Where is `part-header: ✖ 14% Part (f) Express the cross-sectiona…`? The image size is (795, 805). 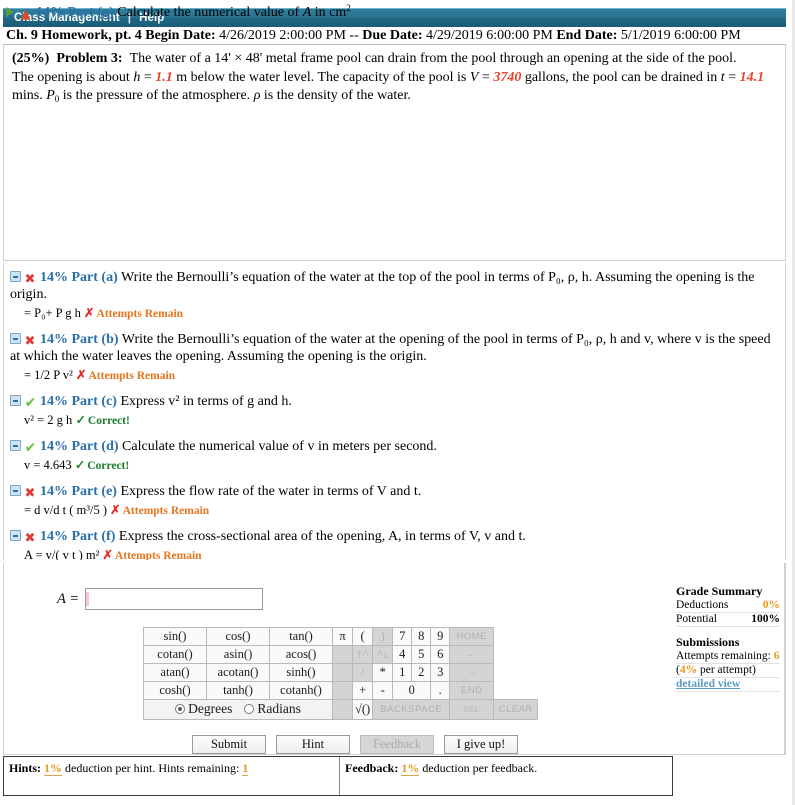 part-header: ✖ 14% Part (f) Express the cross-sectiona… is located at coordinates (393, 536).